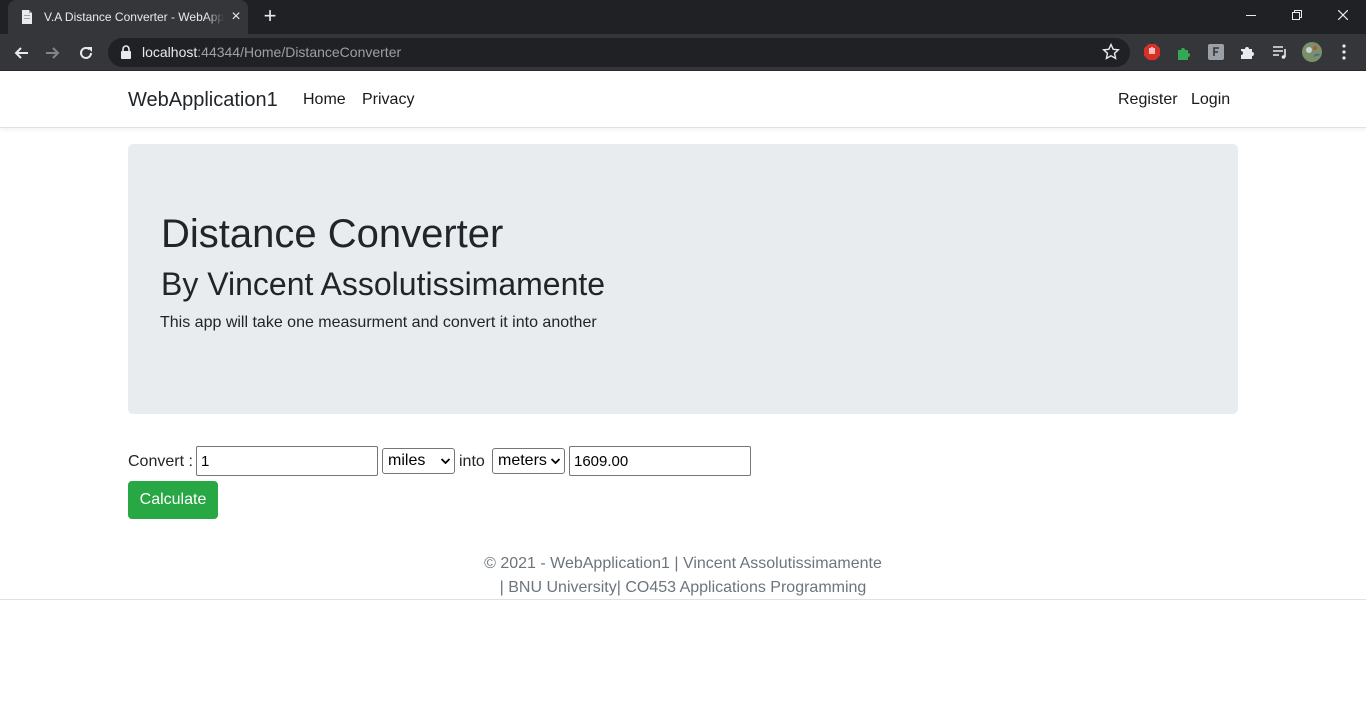 Image resolution: width=1366 pixels, height=724 pixels. I want to click on from-unit-value: miles, so click(407, 460).